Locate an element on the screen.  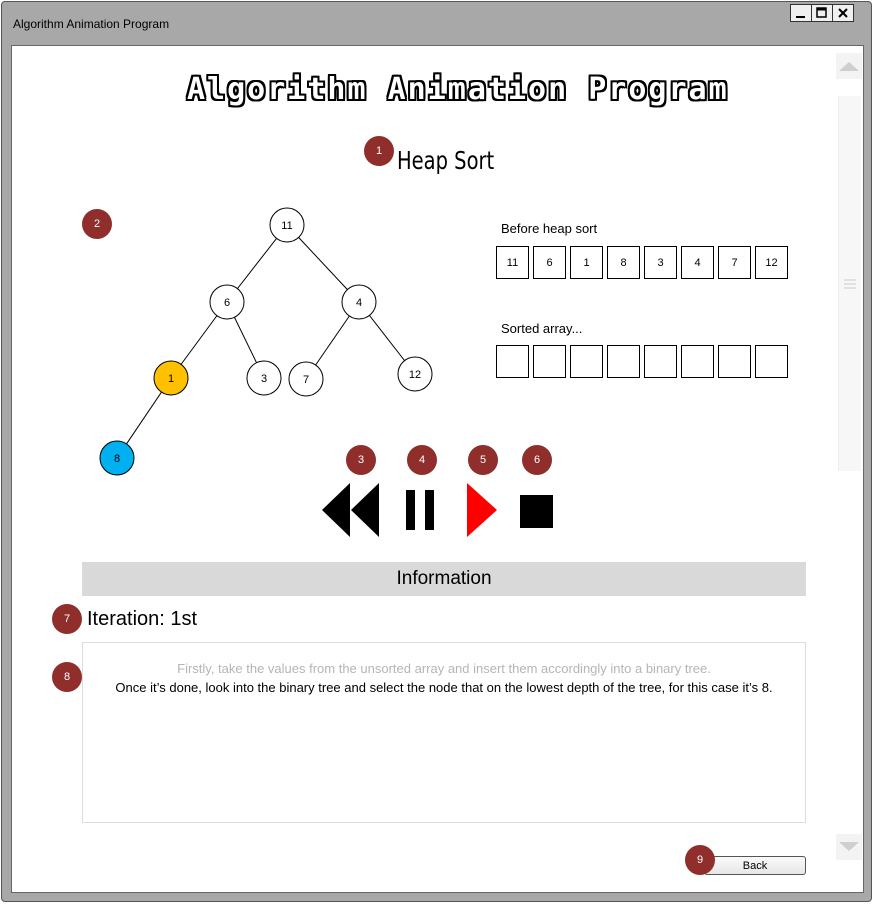
minimize-icon is located at coordinates (800, 17).